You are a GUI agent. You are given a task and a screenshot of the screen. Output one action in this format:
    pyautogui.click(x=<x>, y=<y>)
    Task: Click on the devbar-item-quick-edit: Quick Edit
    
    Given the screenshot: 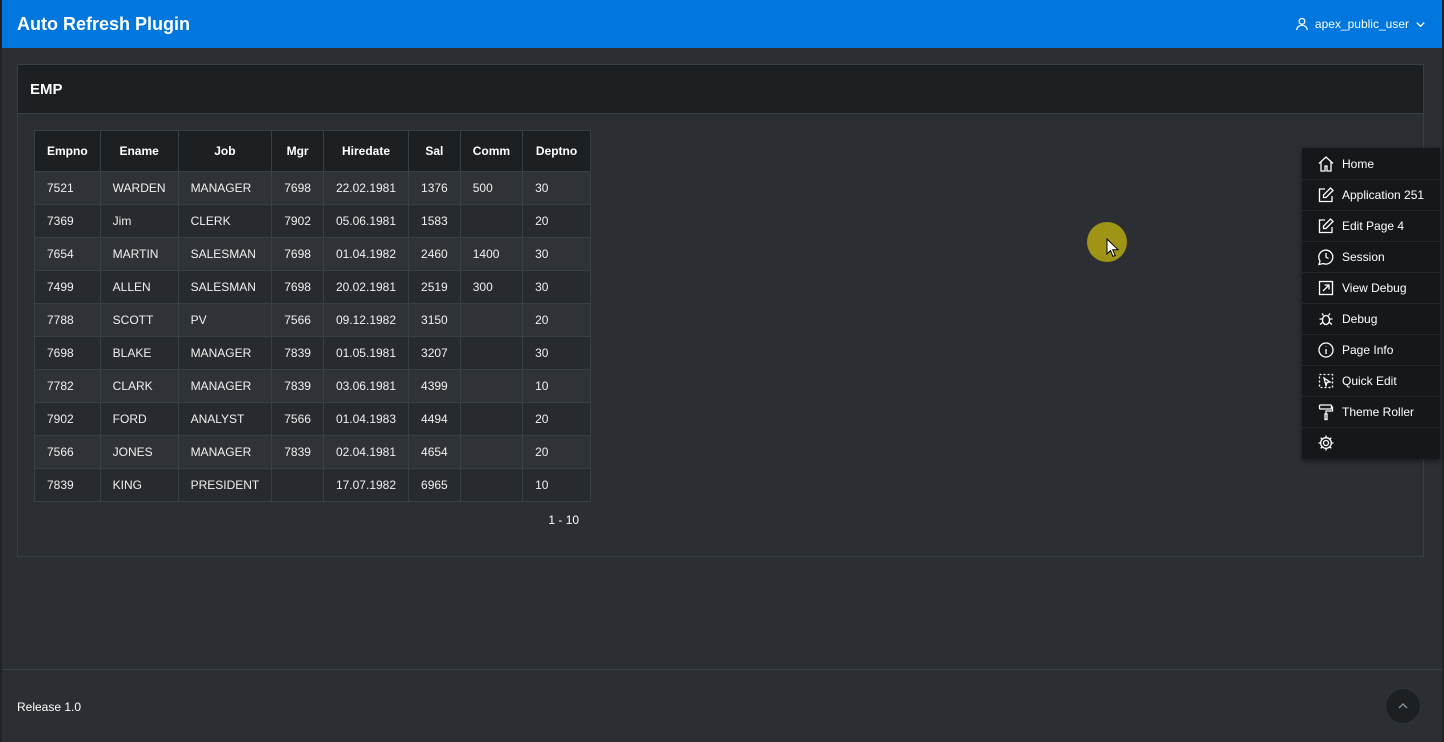 What is the action you would take?
    pyautogui.click(x=1371, y=381)
    